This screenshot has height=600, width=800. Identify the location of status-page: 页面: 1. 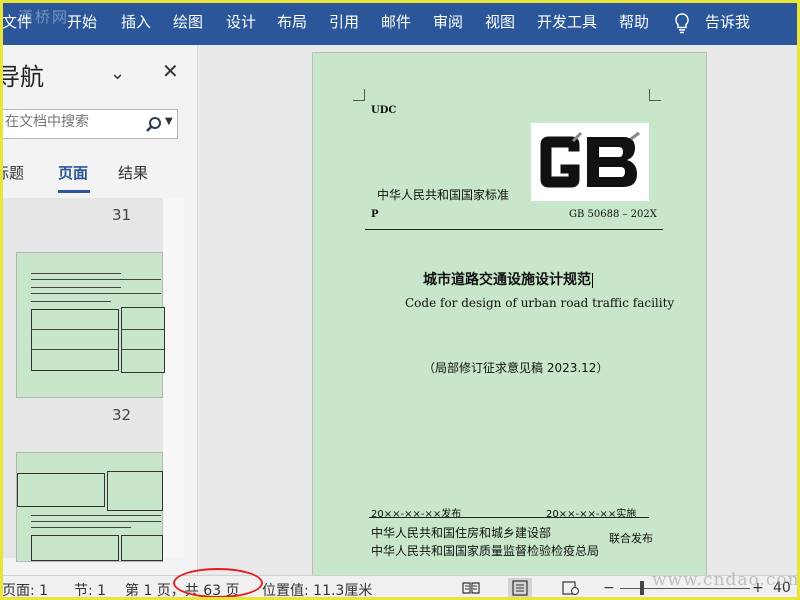
(25, 590).